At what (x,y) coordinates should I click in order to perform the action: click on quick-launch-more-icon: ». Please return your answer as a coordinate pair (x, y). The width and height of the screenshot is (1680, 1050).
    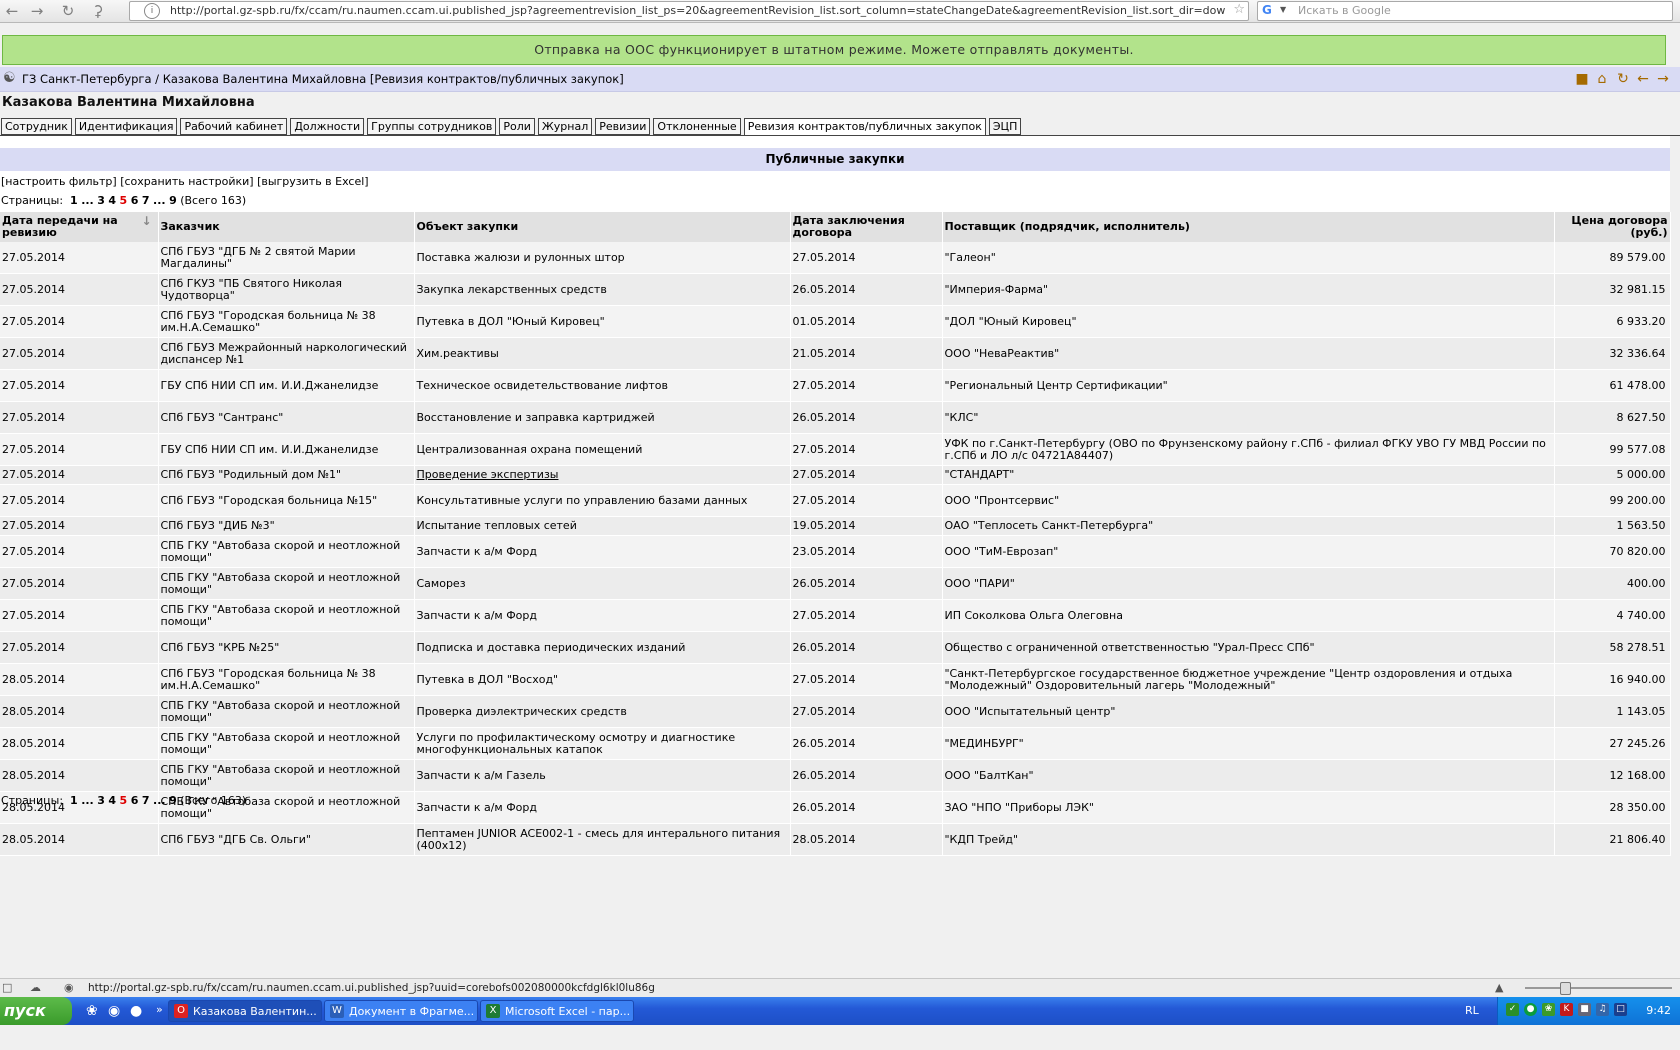
    Looking at the image, I should click on (159, 1009).